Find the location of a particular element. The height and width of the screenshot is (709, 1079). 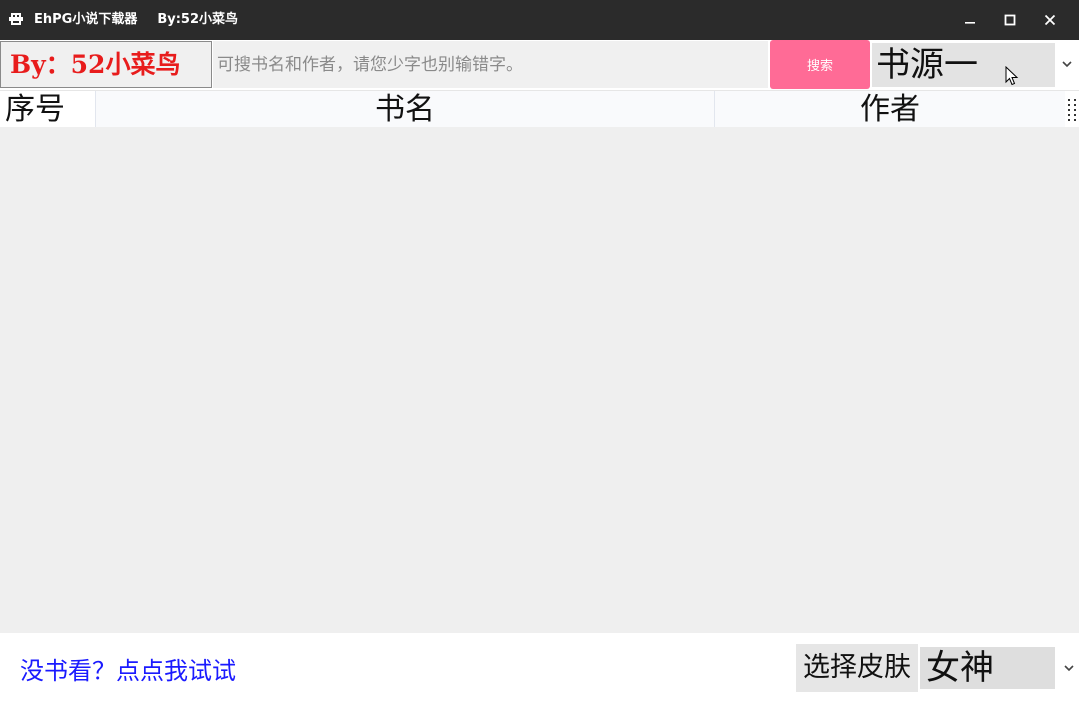

title-bar: EhPG小说下载器 By:52小菜鸟 is located at coordinates (539, 20).